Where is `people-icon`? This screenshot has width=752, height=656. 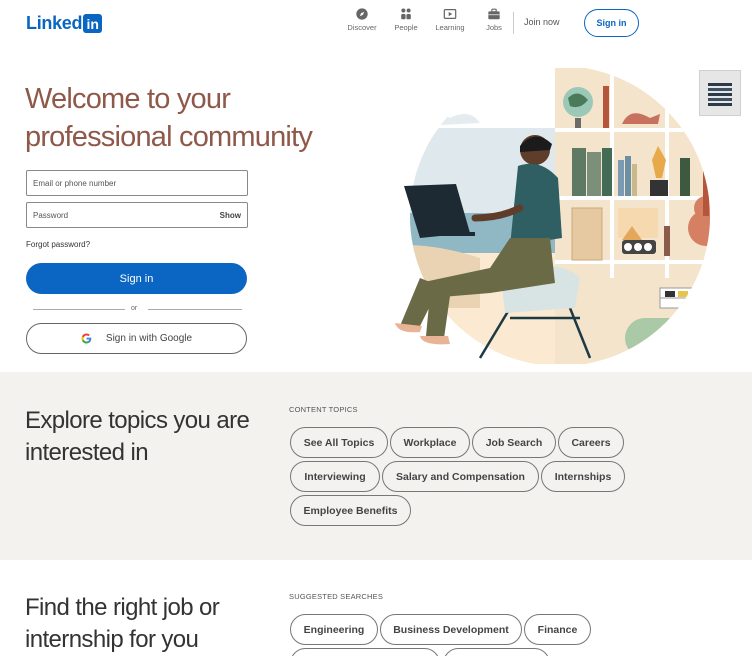 people-icon is located at coordinates (406, 14).